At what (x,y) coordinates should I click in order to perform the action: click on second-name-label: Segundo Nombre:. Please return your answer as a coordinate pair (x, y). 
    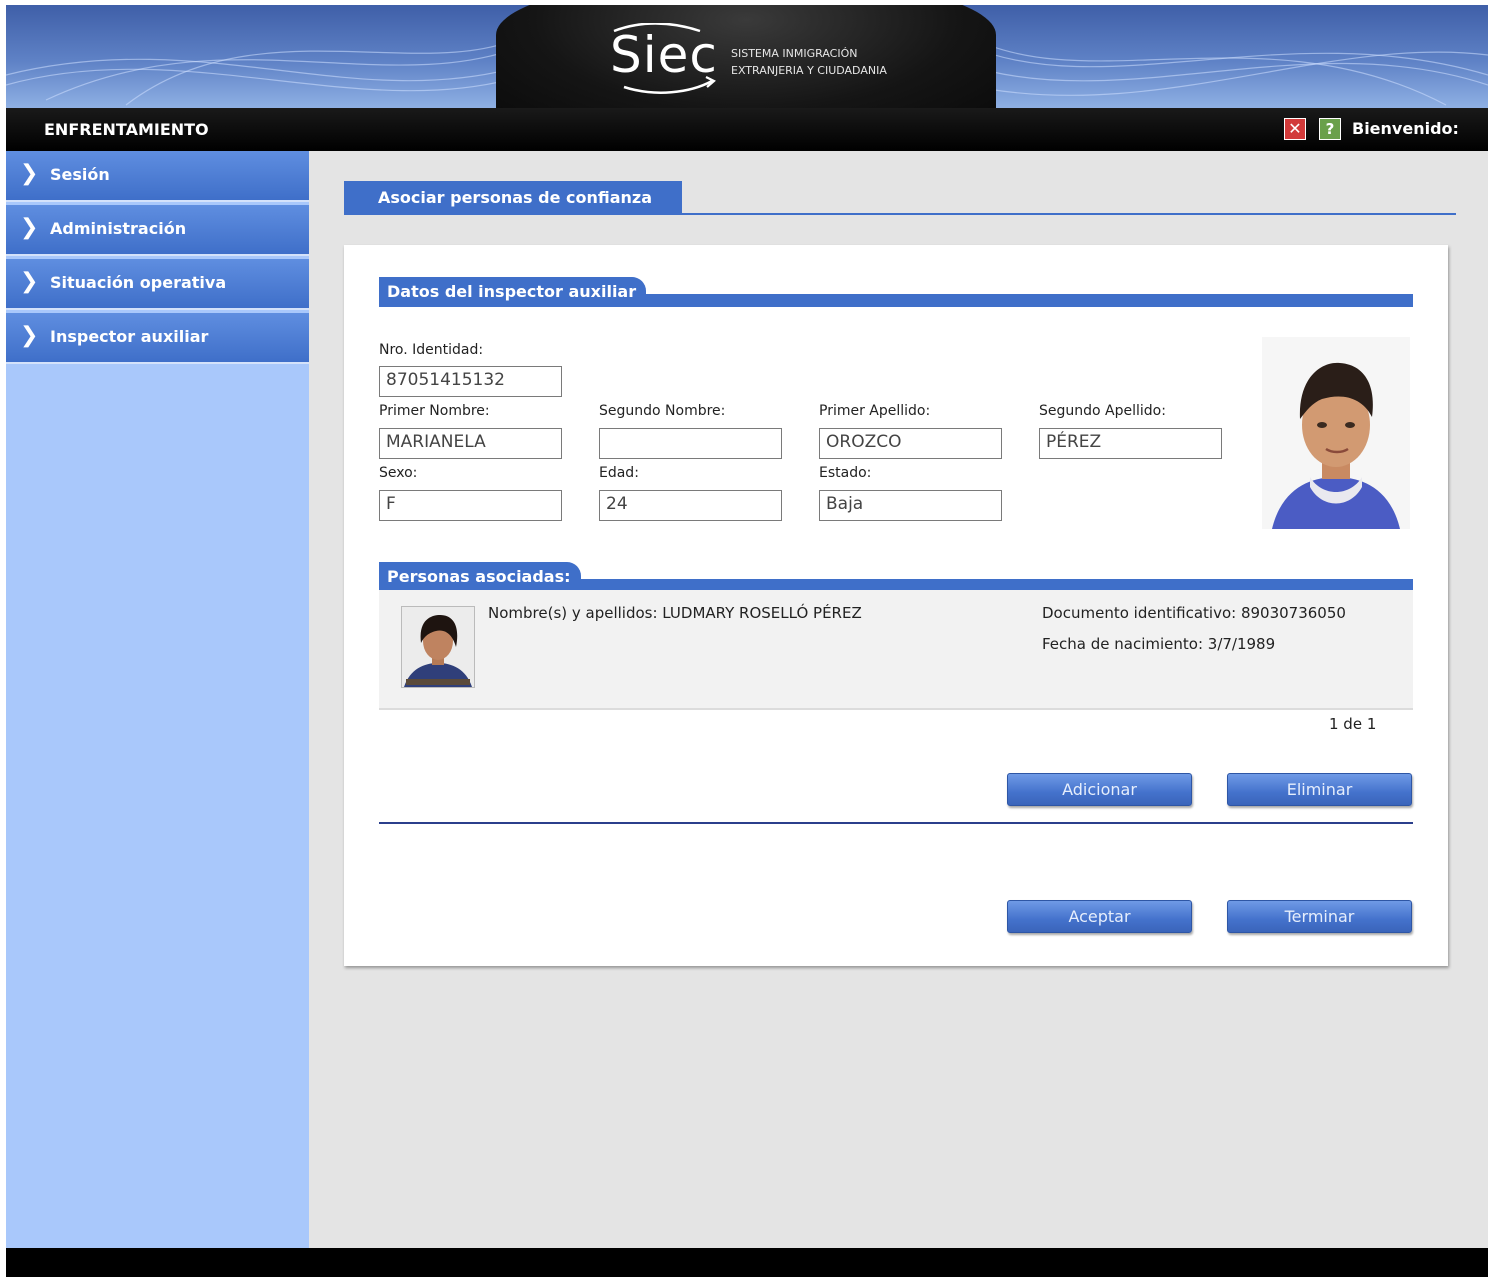
    Looking at the image, I should click on (662, 411).